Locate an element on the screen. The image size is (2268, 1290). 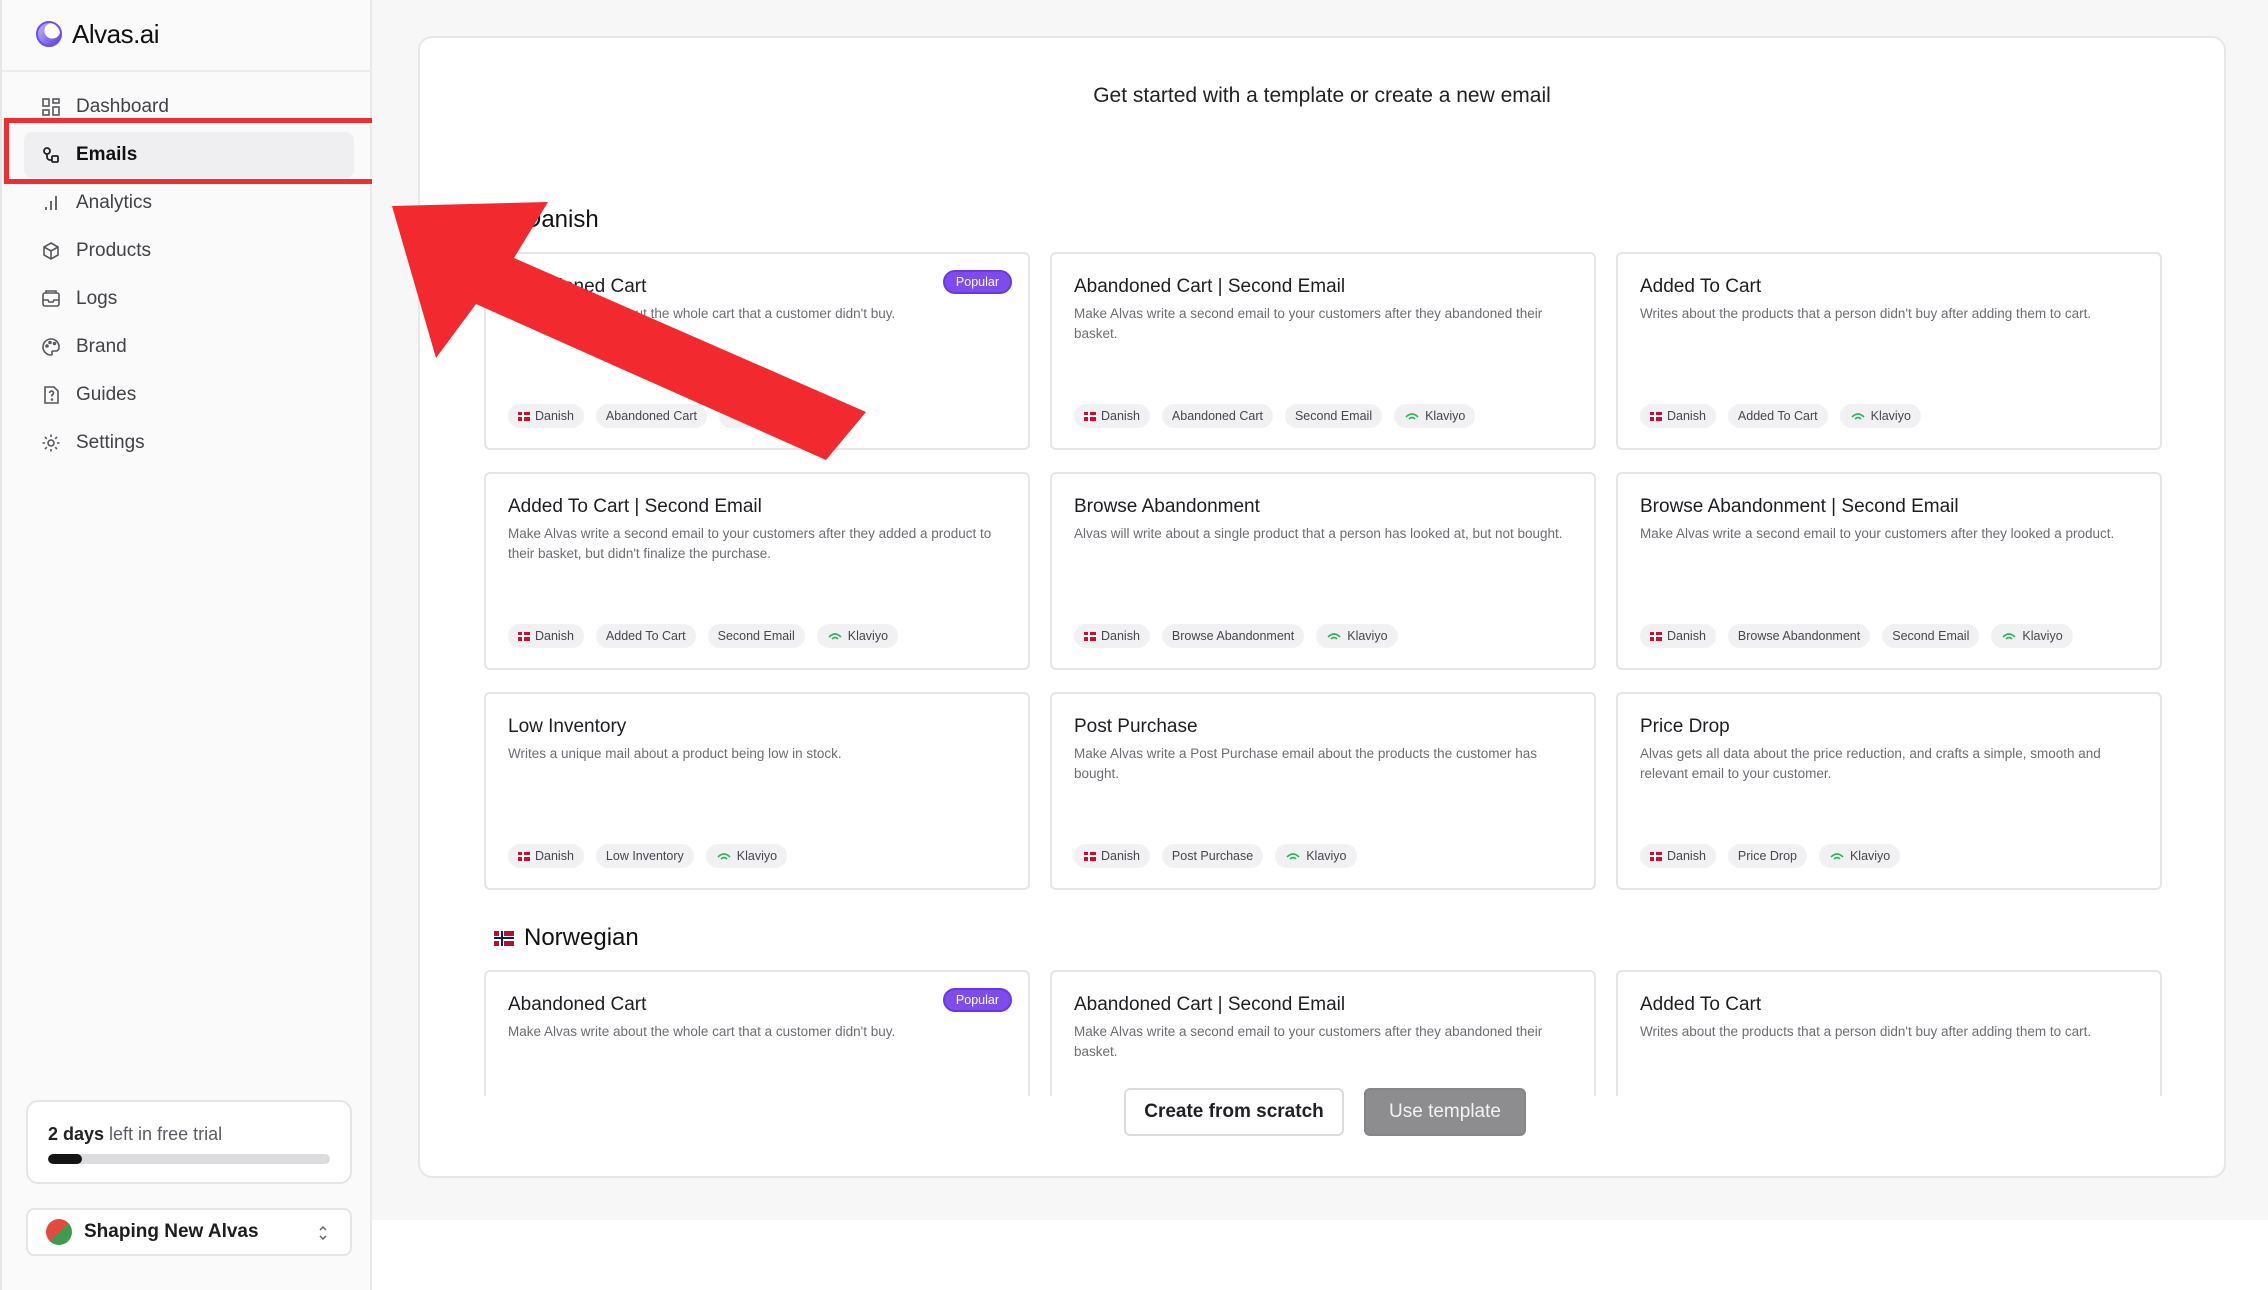
tag: Second Email is located at coordinates (1931, 636).